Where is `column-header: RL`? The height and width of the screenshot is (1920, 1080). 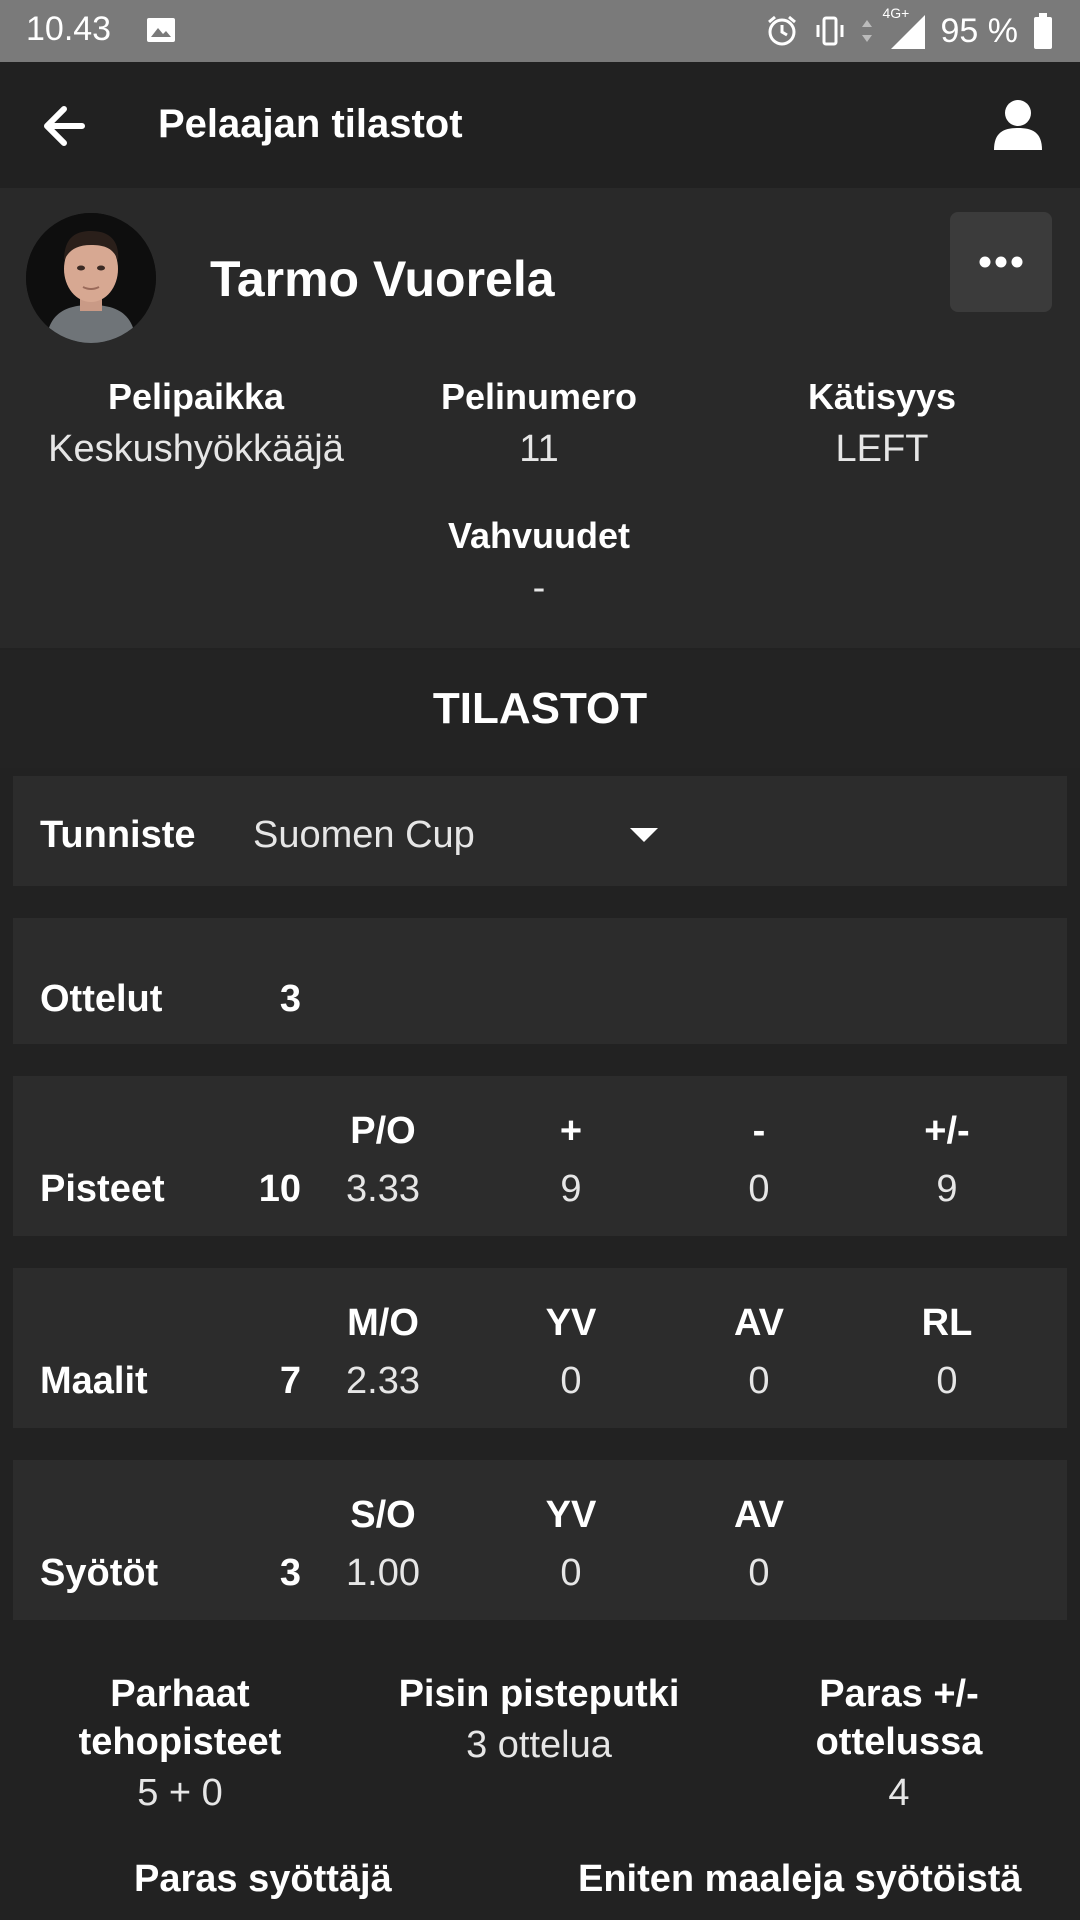 column-header: RL is located at coordinates (947, 1323).